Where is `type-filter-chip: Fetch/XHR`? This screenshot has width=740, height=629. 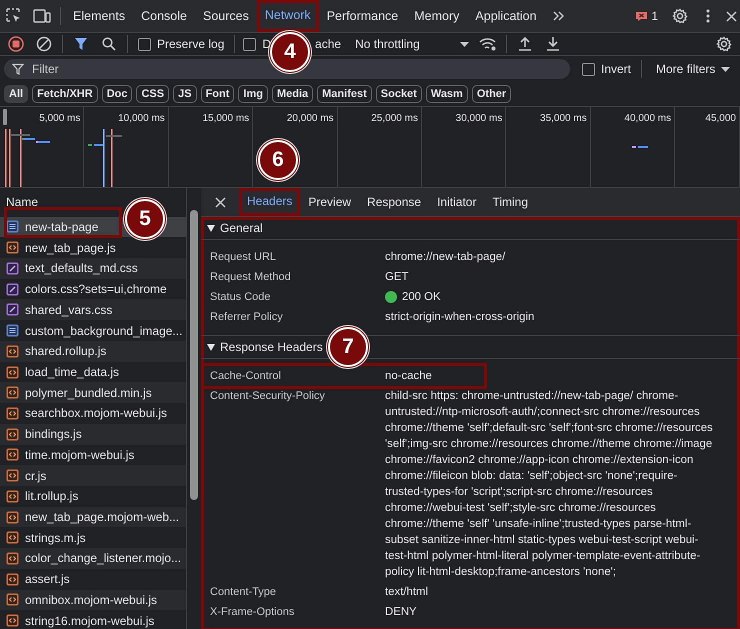 type-filter-chip: Fetch/XHR is located at coordinates (65, 94).